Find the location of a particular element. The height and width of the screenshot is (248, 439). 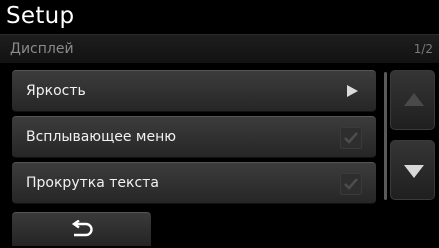

scrollbar is located at coordinates (385, 136).